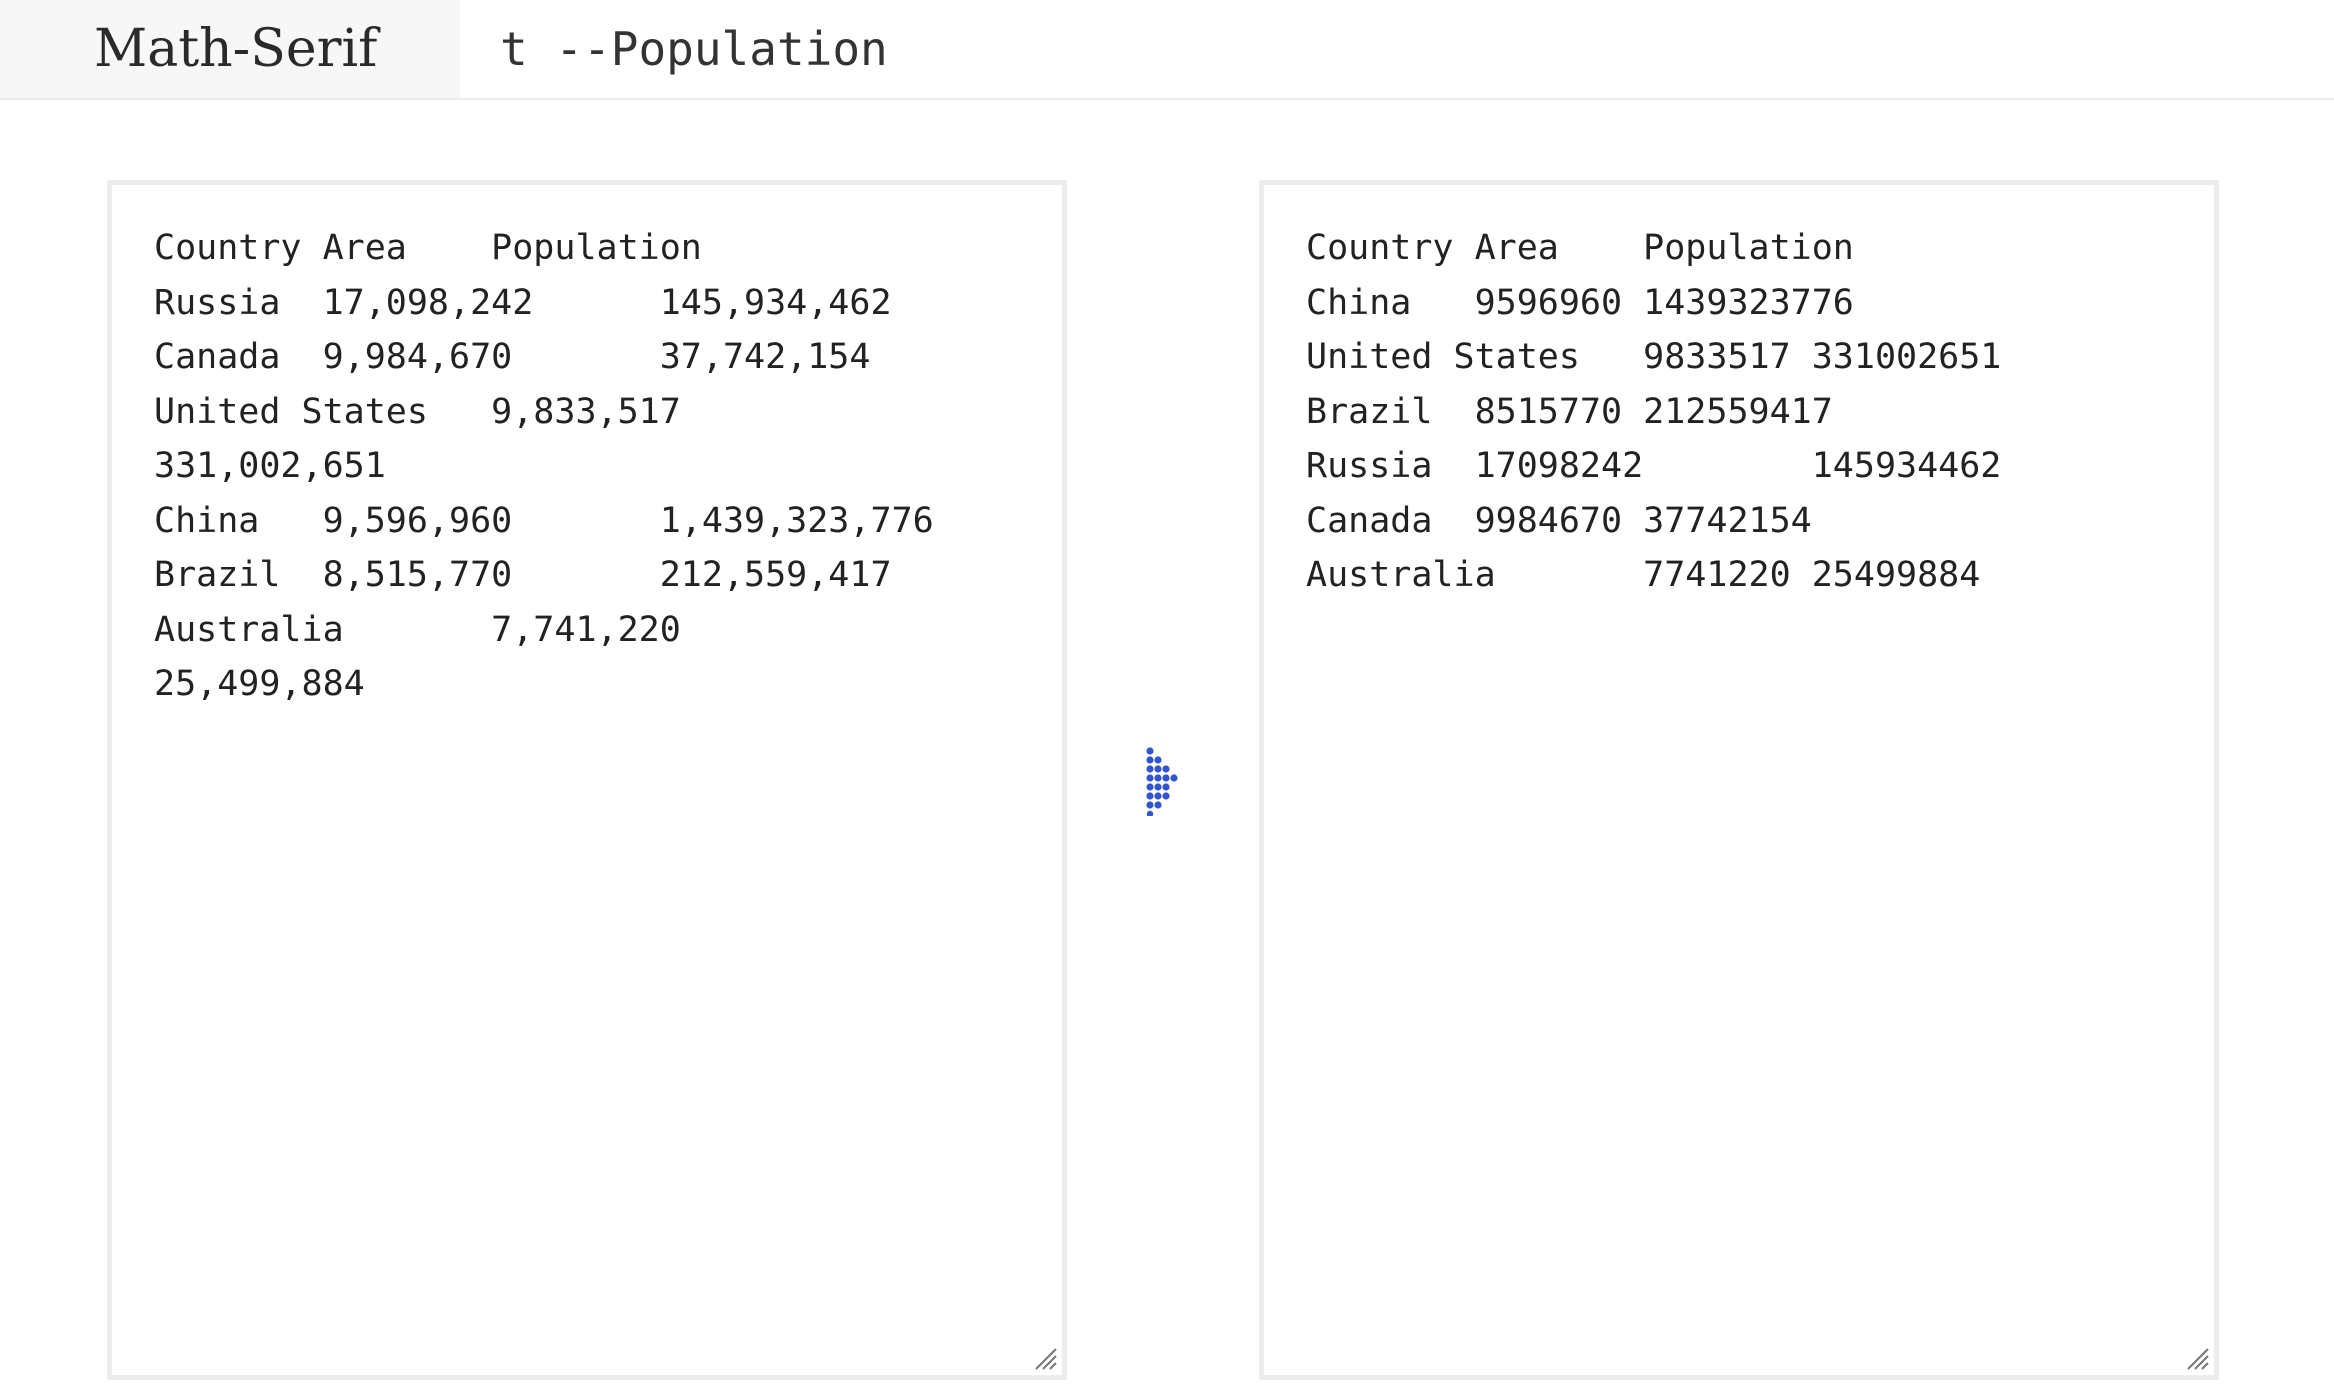 The width and height of the screenshot is (2334, 1390). I want to click on font-tab-math-serif: Math-Serif, so click(230, 49).